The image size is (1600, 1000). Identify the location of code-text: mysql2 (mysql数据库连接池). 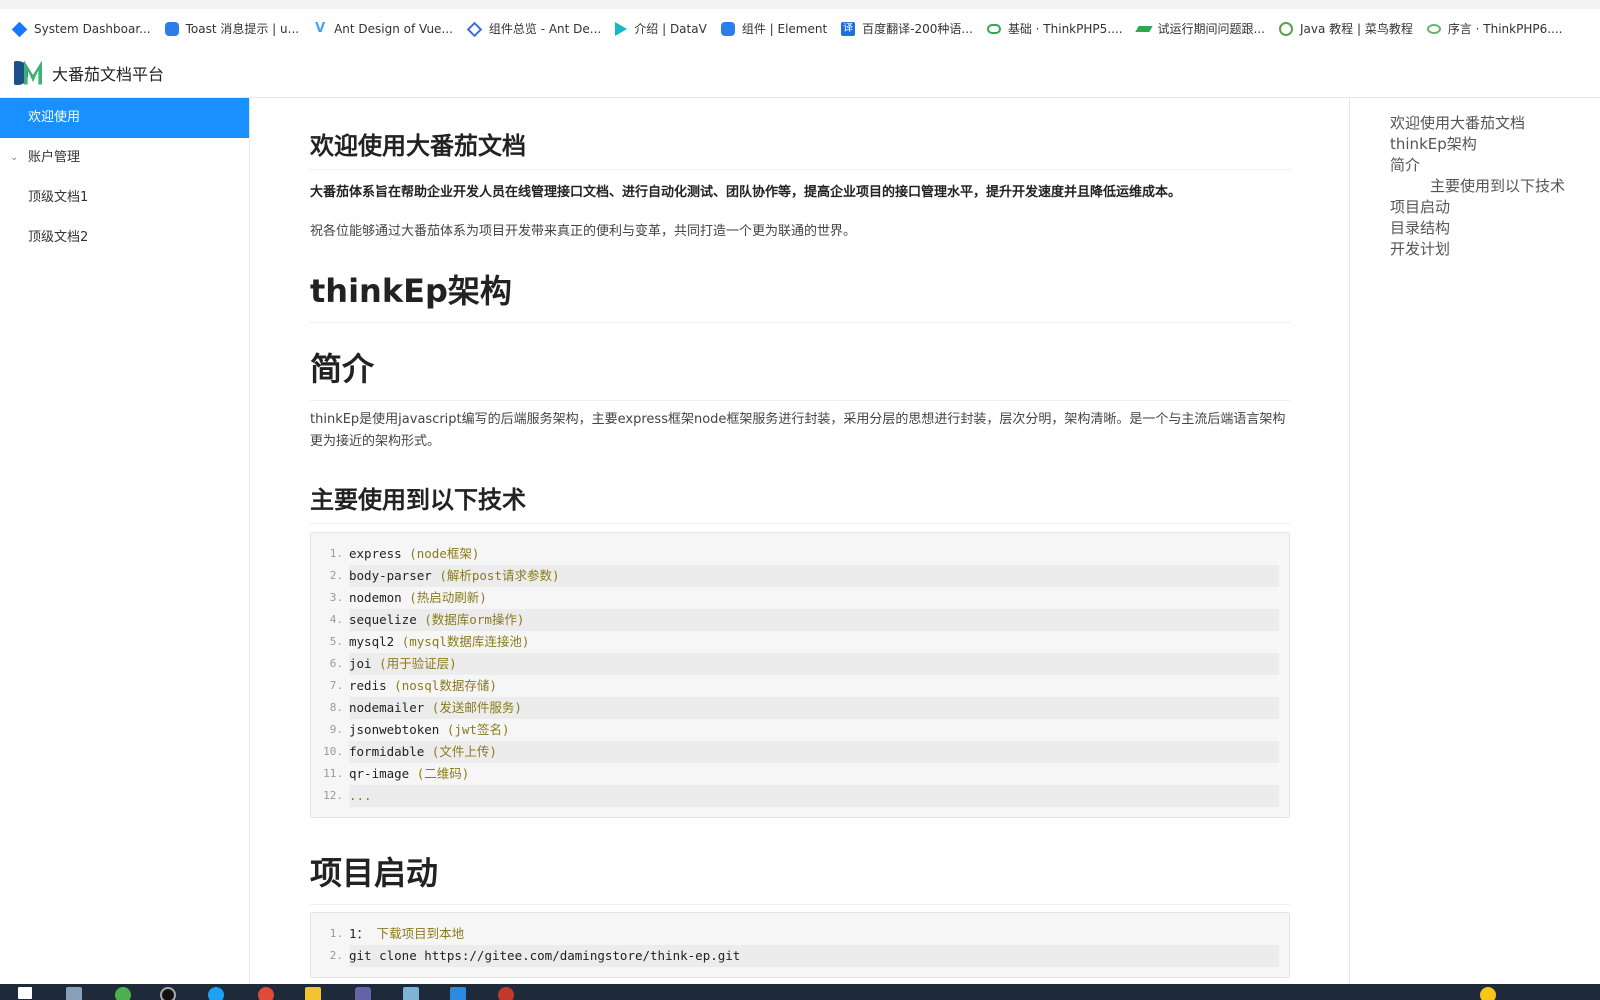
(814, 642).